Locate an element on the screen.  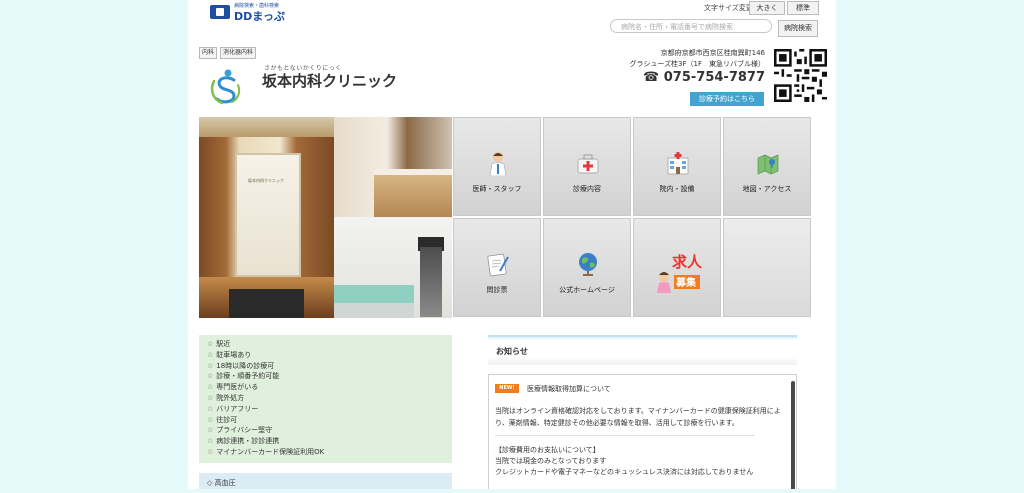
reception-counter is located at coordinates (413, 194).